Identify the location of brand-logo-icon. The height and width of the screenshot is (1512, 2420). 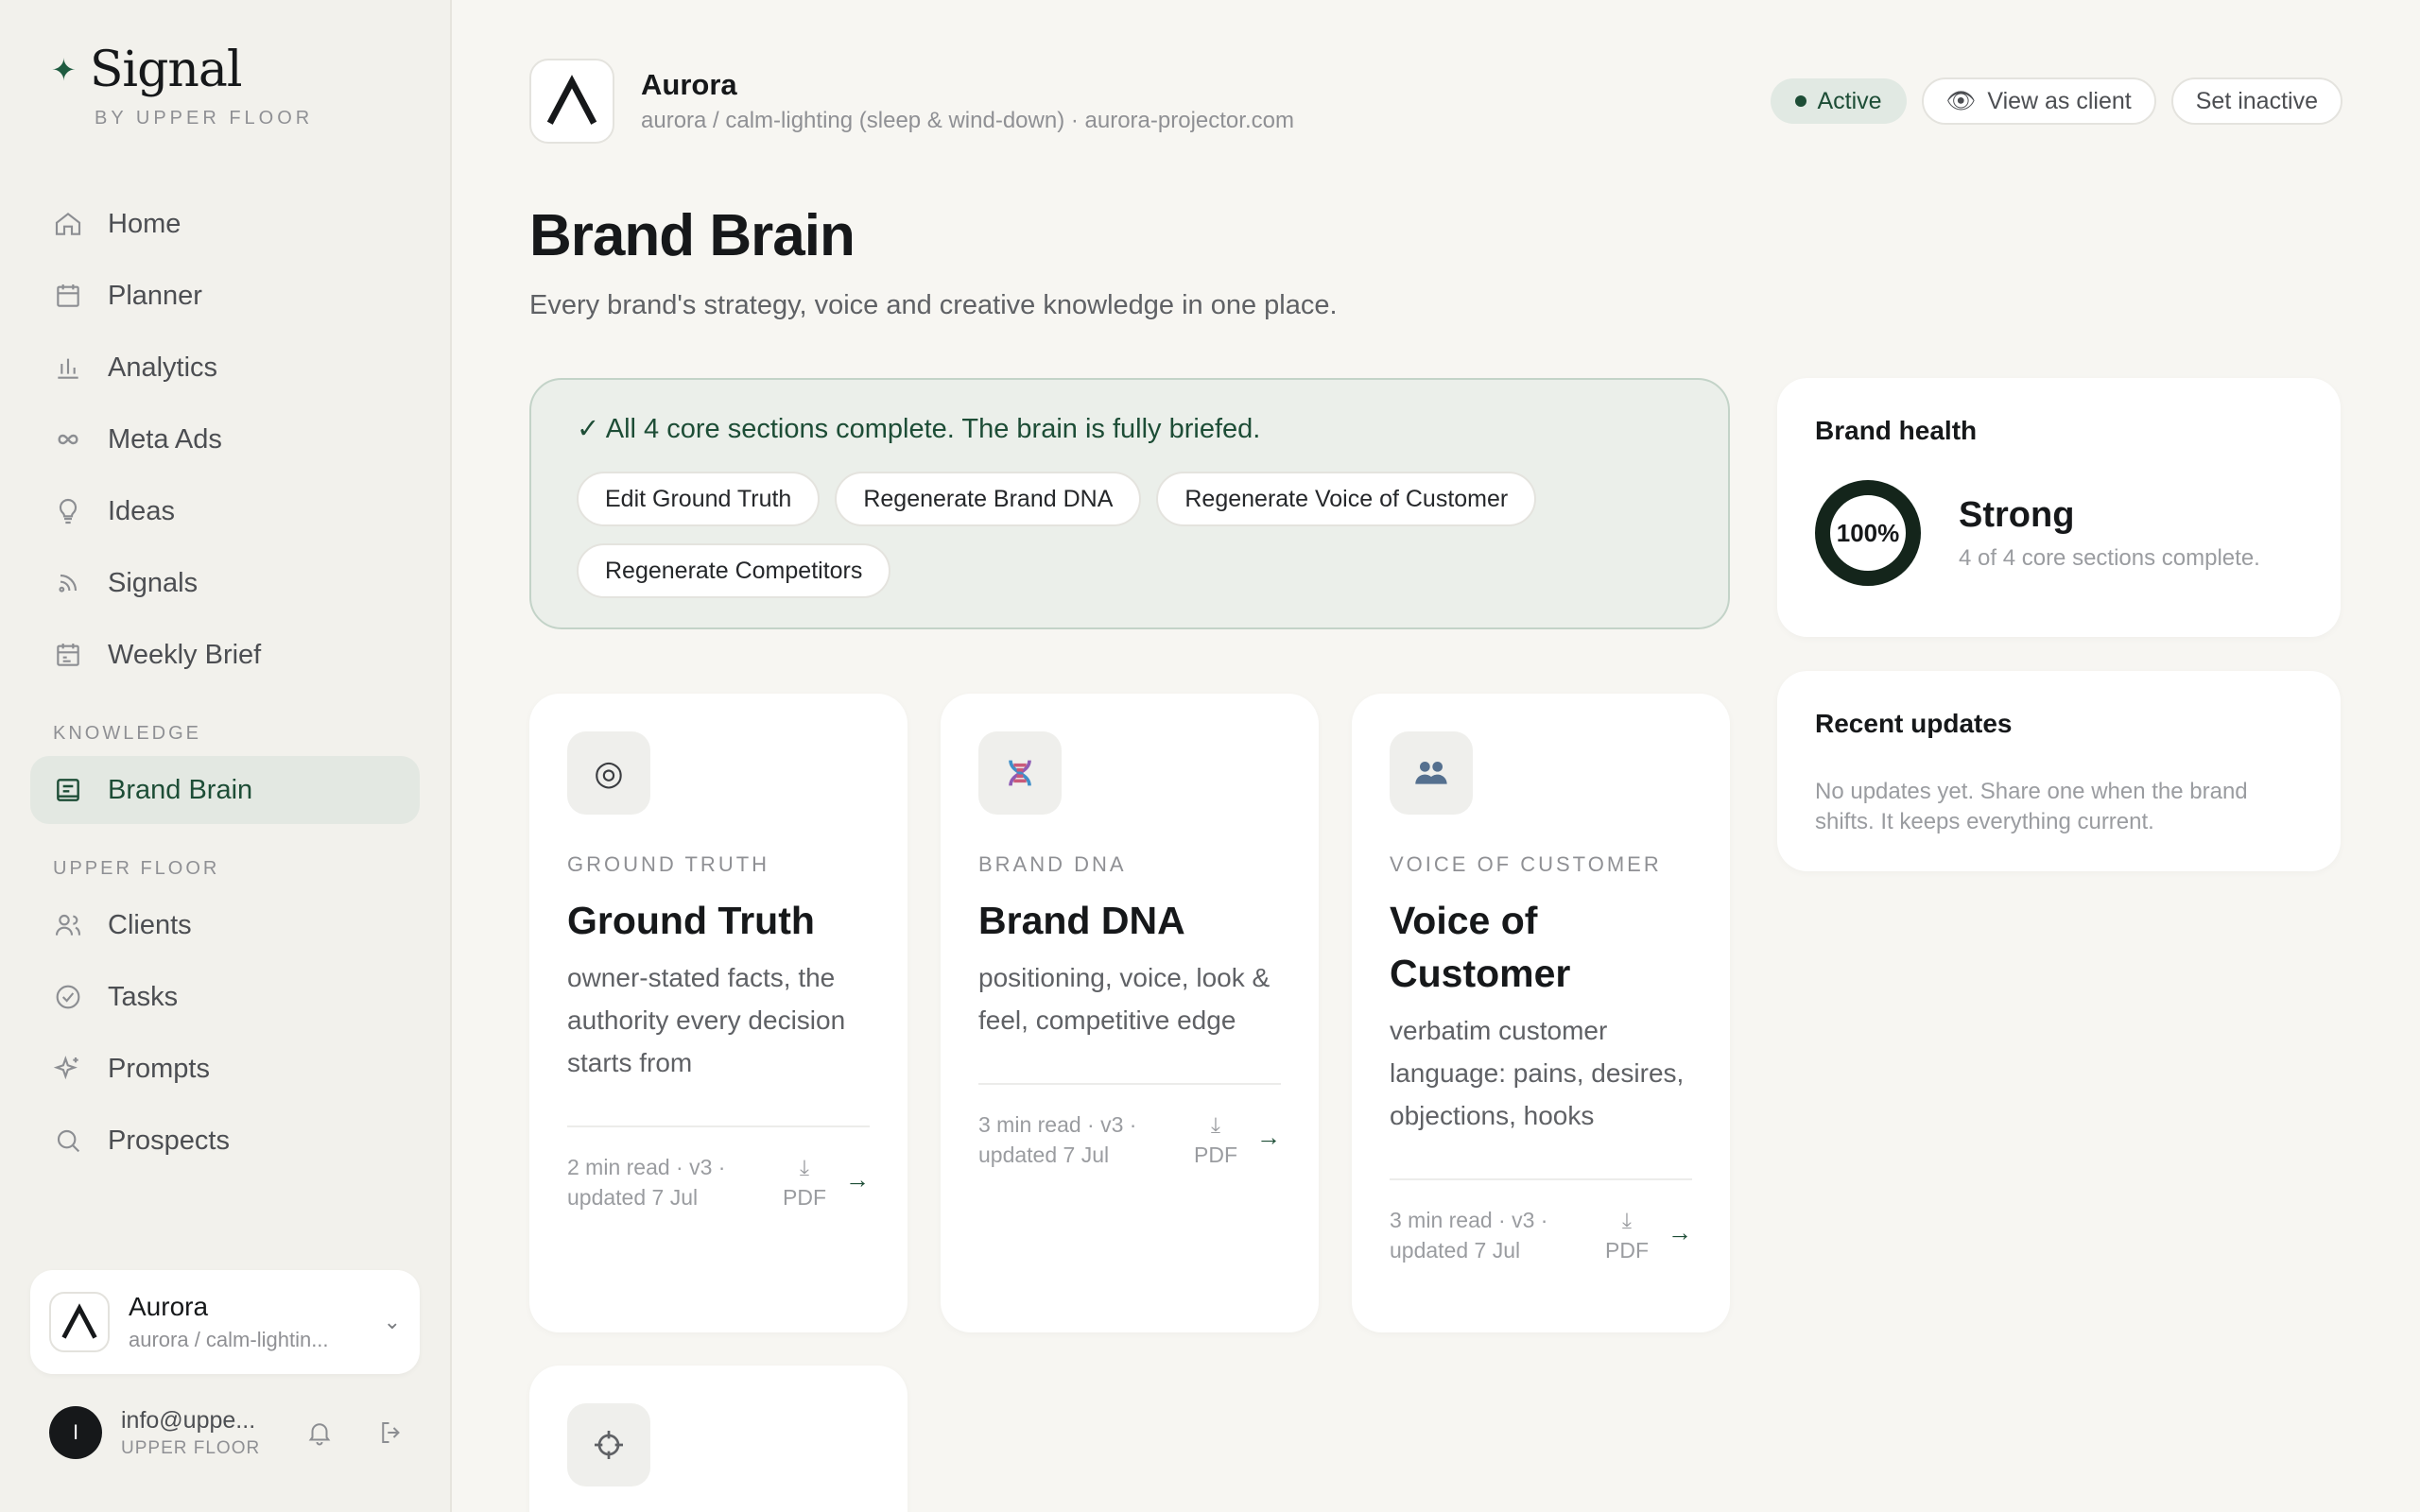
(571, 101).